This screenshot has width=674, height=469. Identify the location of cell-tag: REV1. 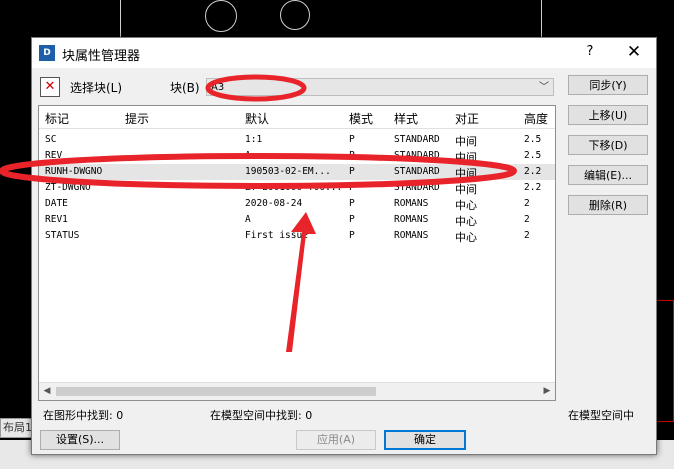
(56, 219).